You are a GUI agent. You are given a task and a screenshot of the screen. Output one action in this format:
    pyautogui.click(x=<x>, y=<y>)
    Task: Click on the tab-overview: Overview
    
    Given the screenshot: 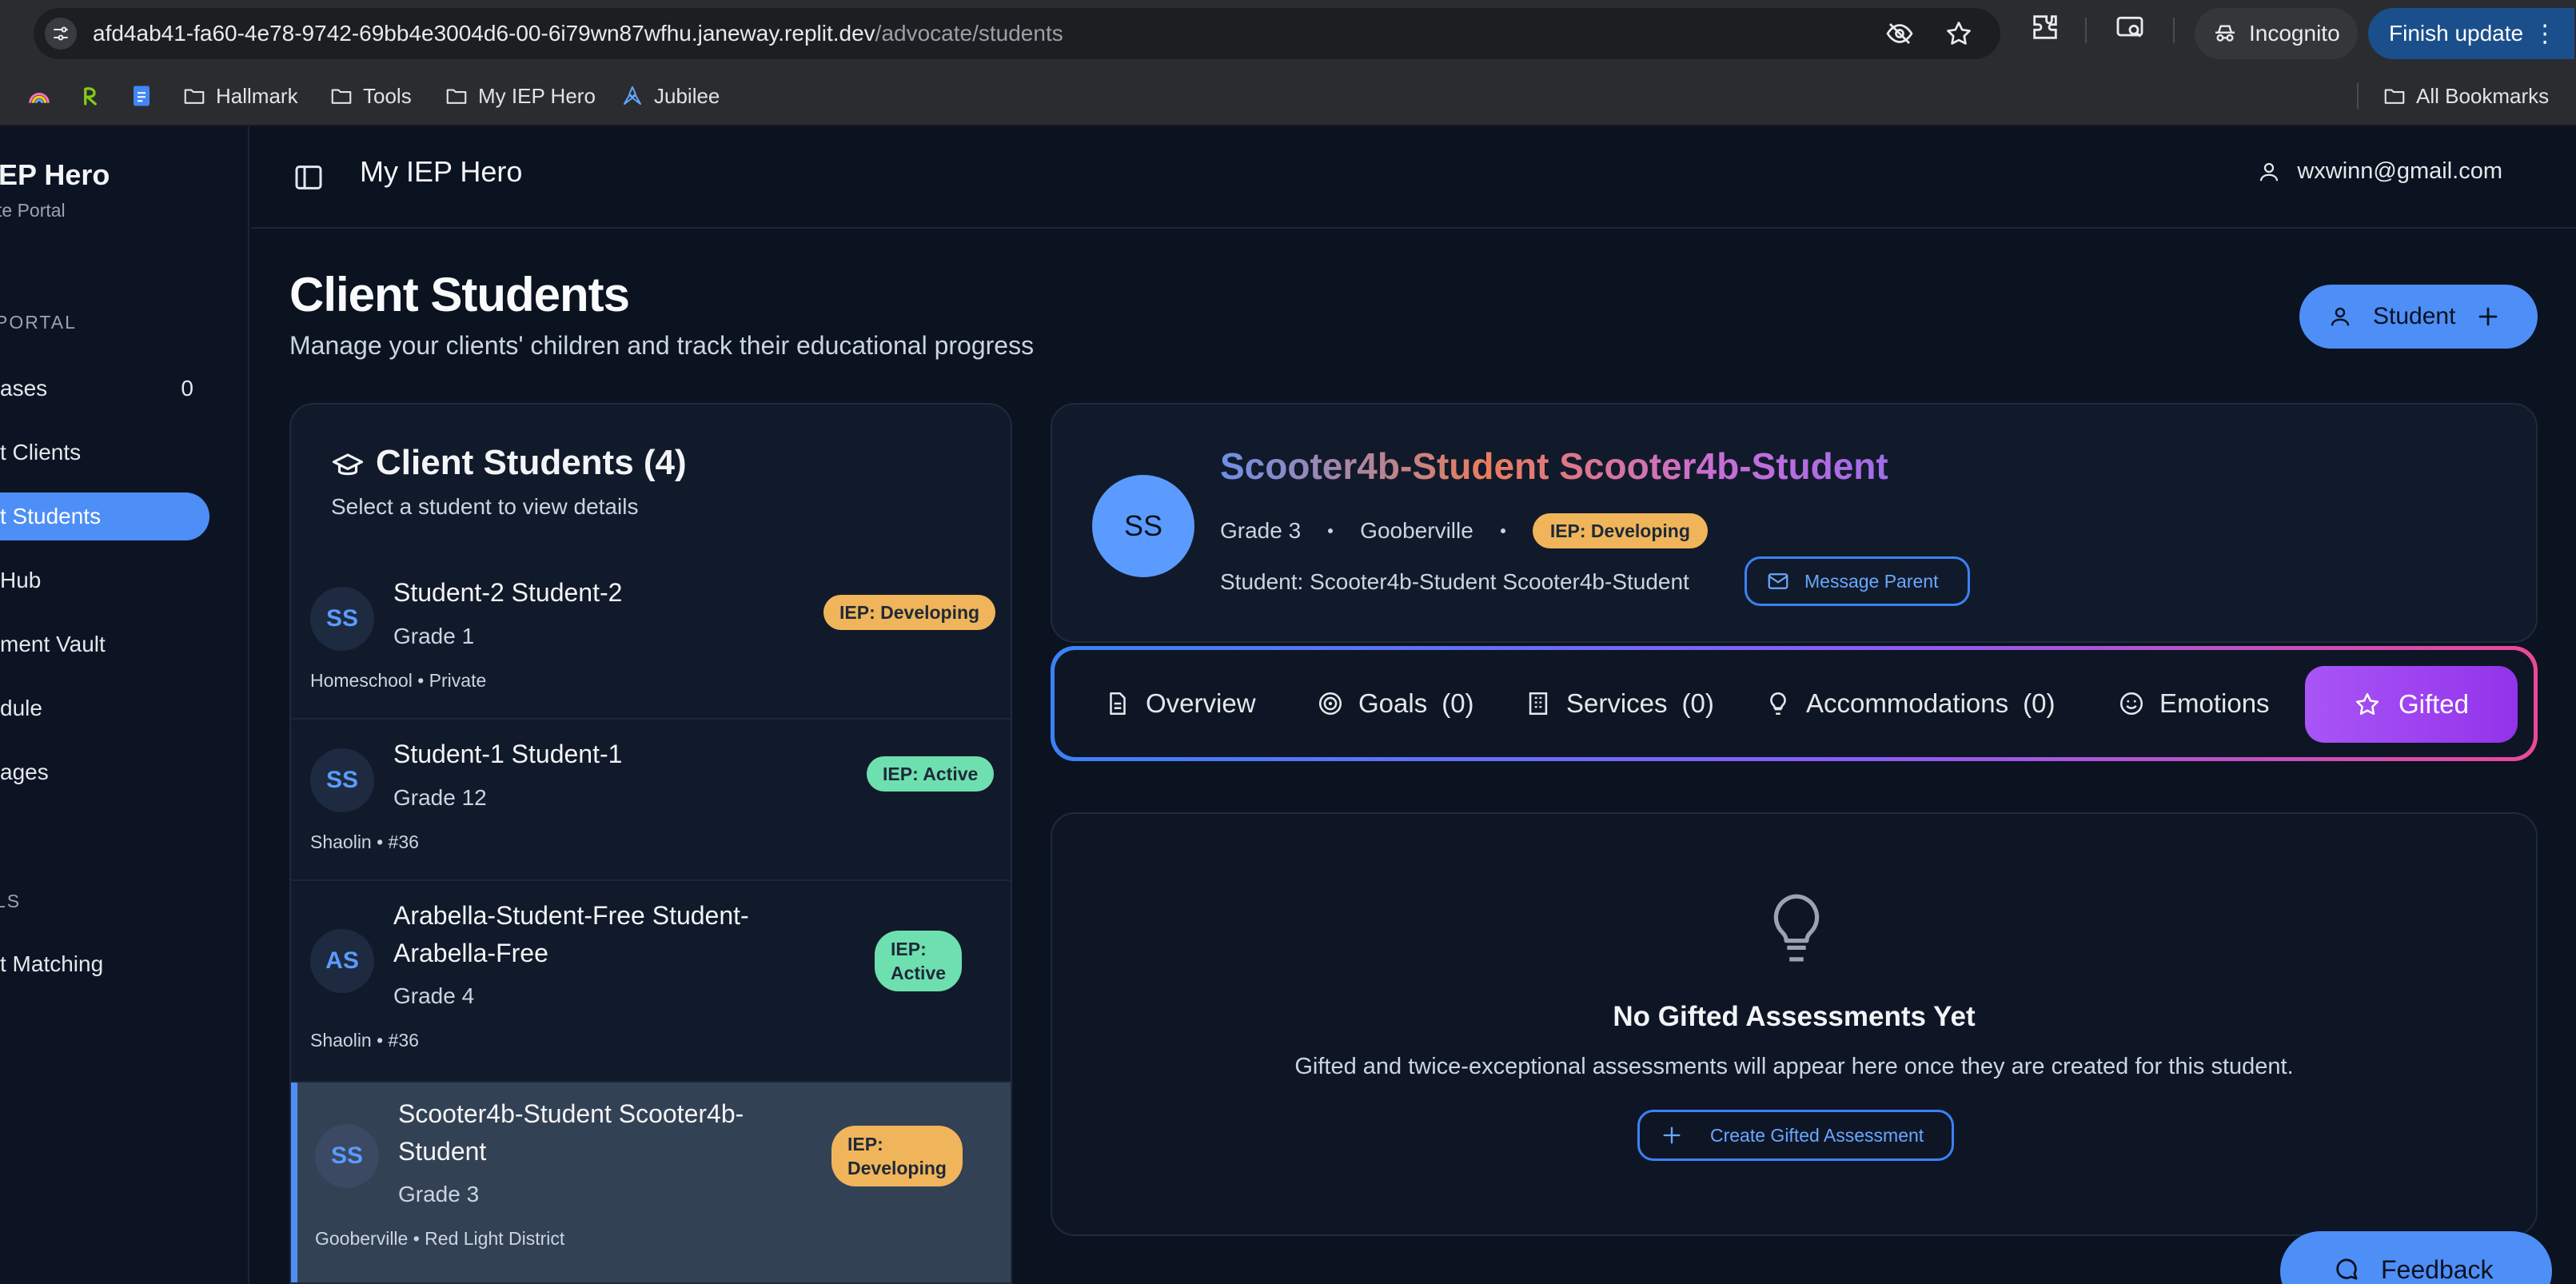 What is the action you would take?
    pyautogui.click(x=1180, y=703)
    